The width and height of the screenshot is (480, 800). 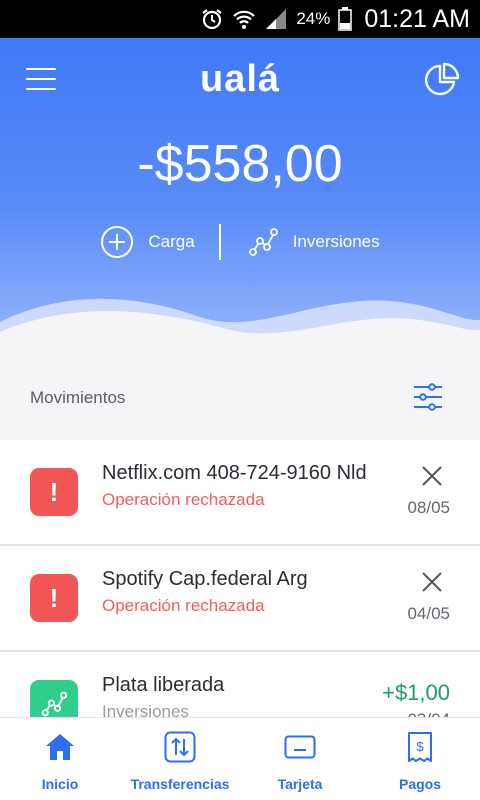 What do you see at coordinates (240, 242) in the screenshot?
I see `header-actions: Carga Inversiones` at bounding box center [240, 242].